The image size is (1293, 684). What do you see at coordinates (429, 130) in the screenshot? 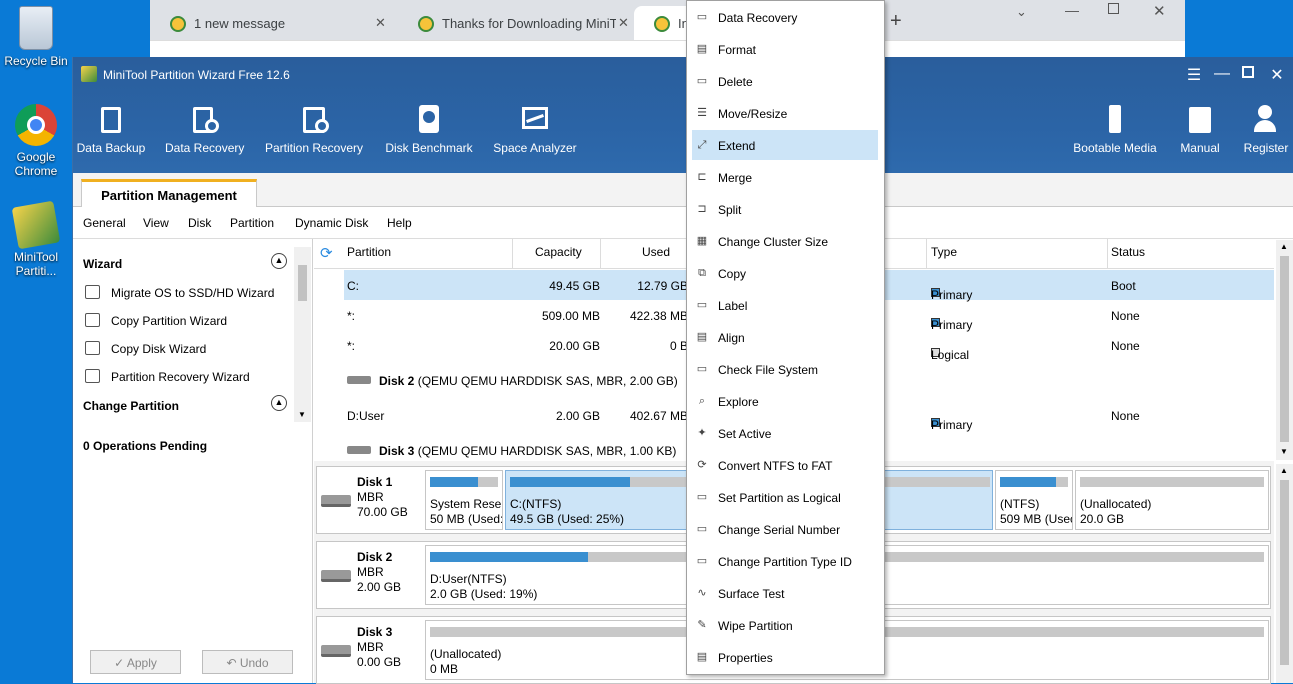
I see `disk-benchmark-button: Disk Benchmark` at bounding box center [429, 130].